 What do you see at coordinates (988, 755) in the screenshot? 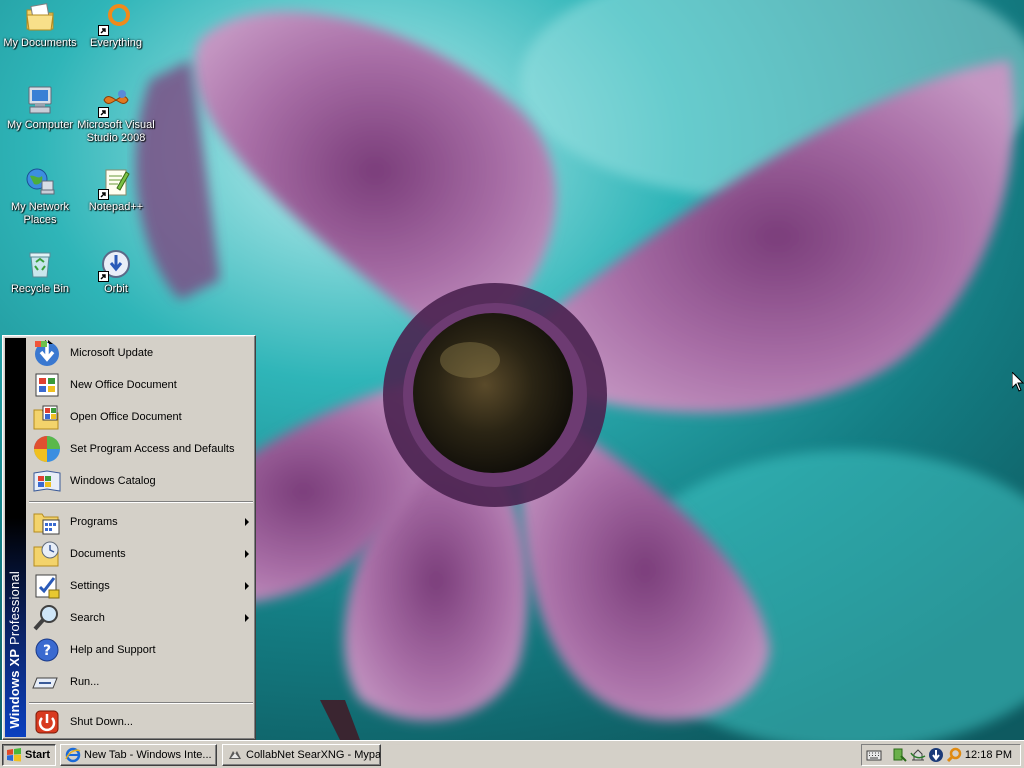
I see `taskbar-clock: 12:18 PM` at bounding box center [988, 755].